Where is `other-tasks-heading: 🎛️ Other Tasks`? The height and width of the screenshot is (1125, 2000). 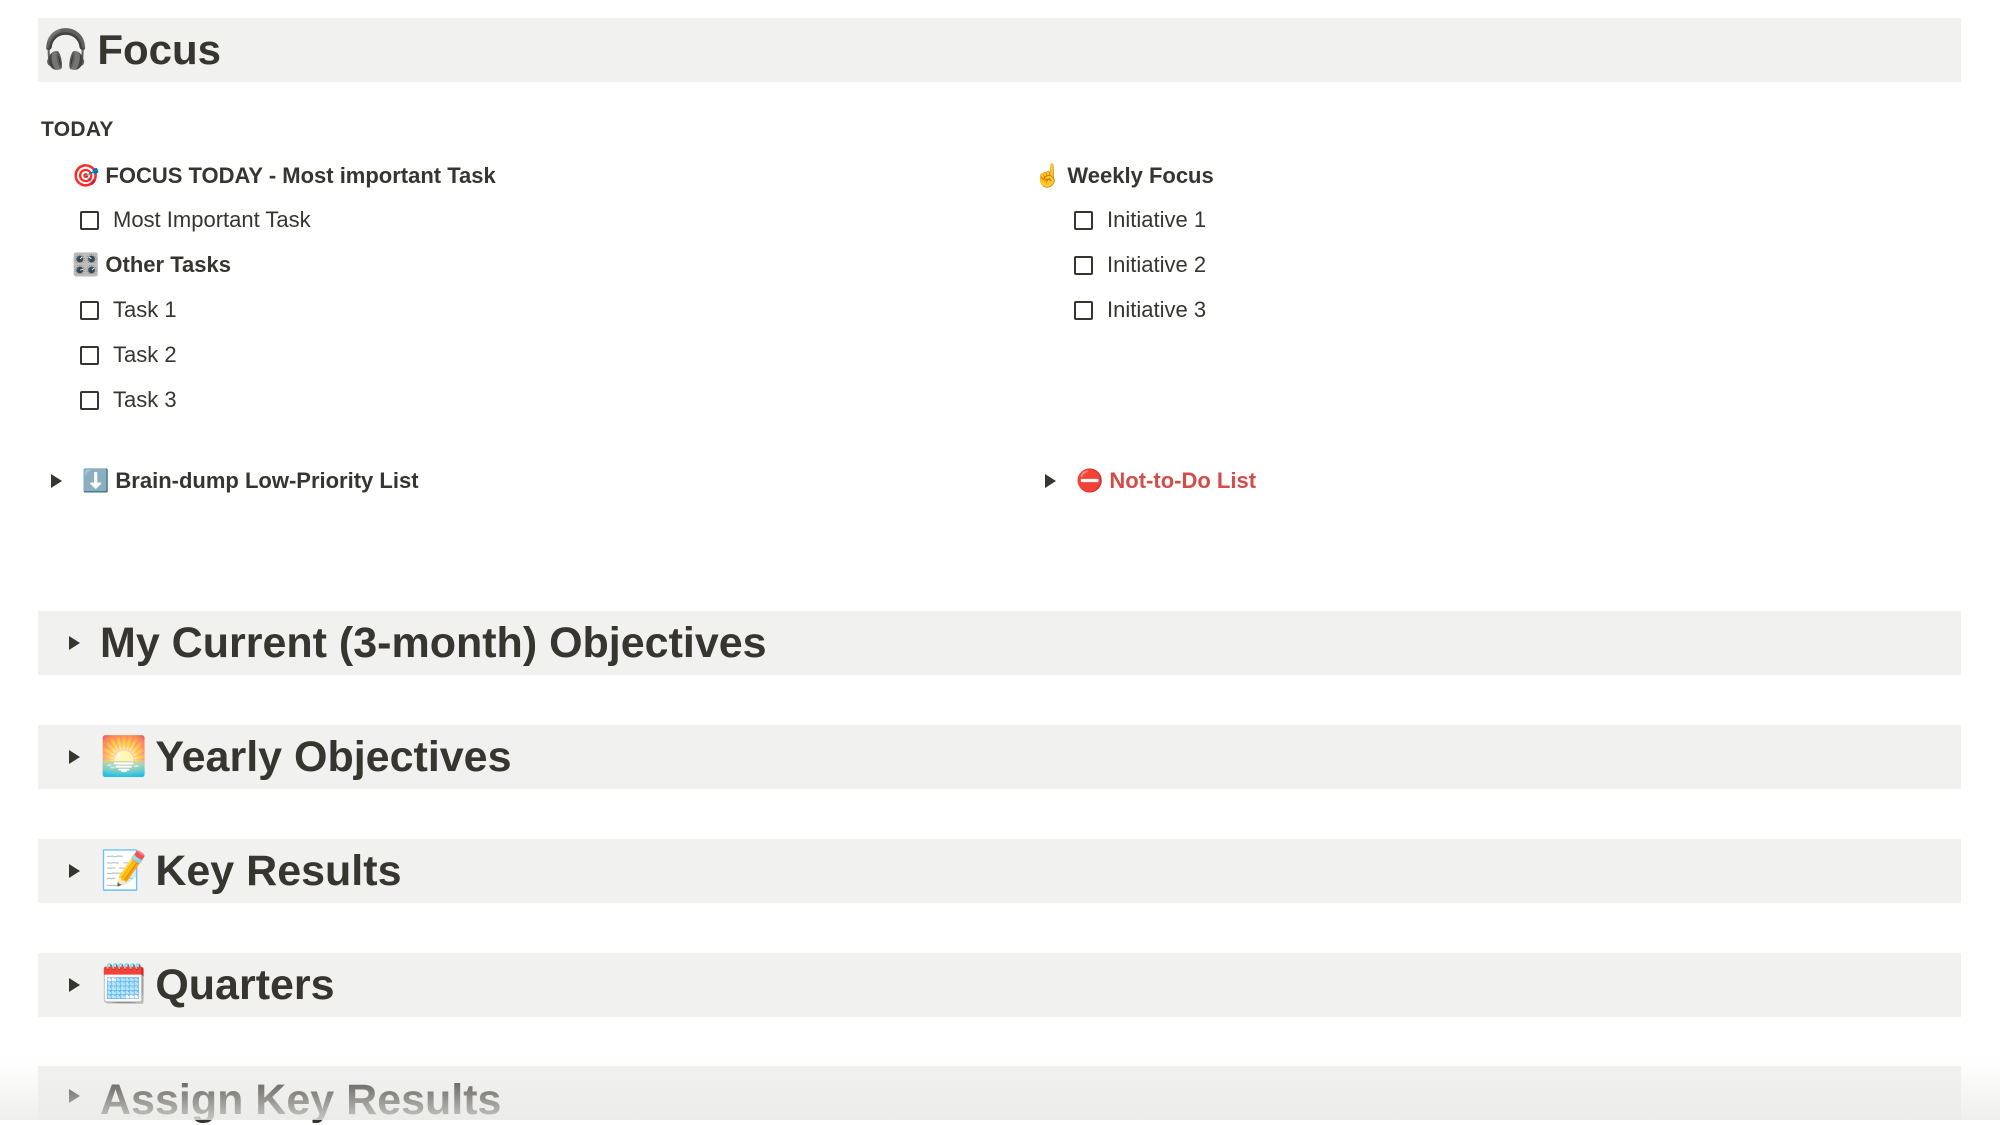 other-tasks-heading: 🎛️ Other Tasks is located at coordinates (151, 265).